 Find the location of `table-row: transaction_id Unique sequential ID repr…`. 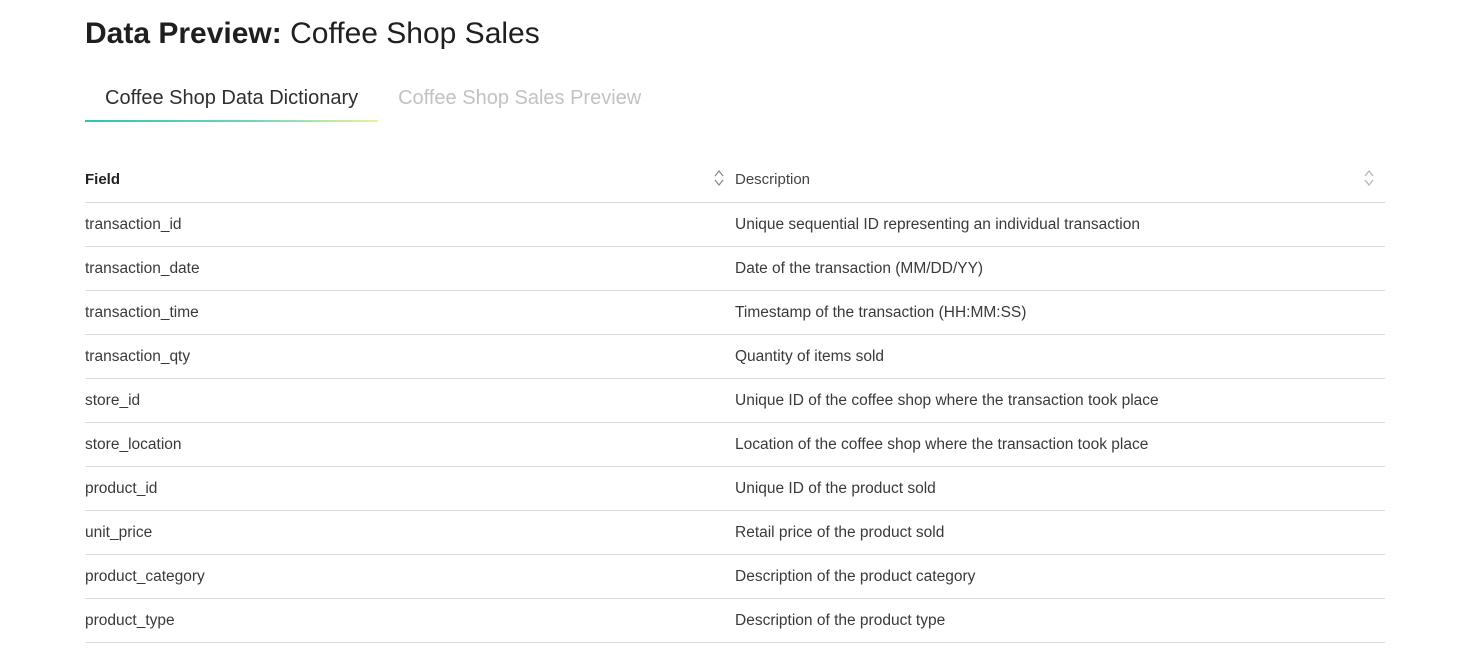

table-row: transaction_id Unique sequential ID repr… is located at coordinates (735, 225).